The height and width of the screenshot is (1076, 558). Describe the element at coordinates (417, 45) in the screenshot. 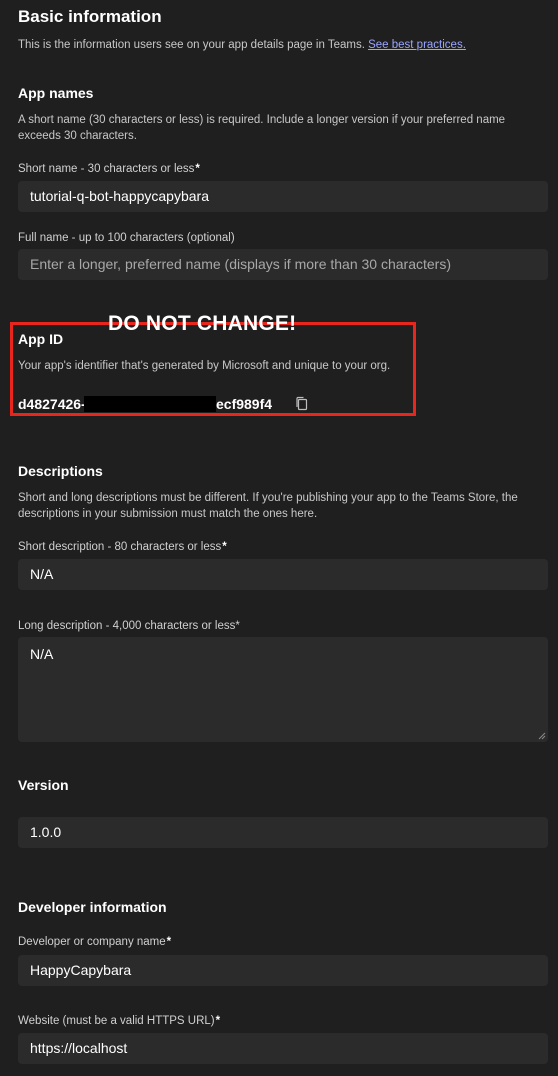

I see `best-practices-link: See best practices.` at that location.